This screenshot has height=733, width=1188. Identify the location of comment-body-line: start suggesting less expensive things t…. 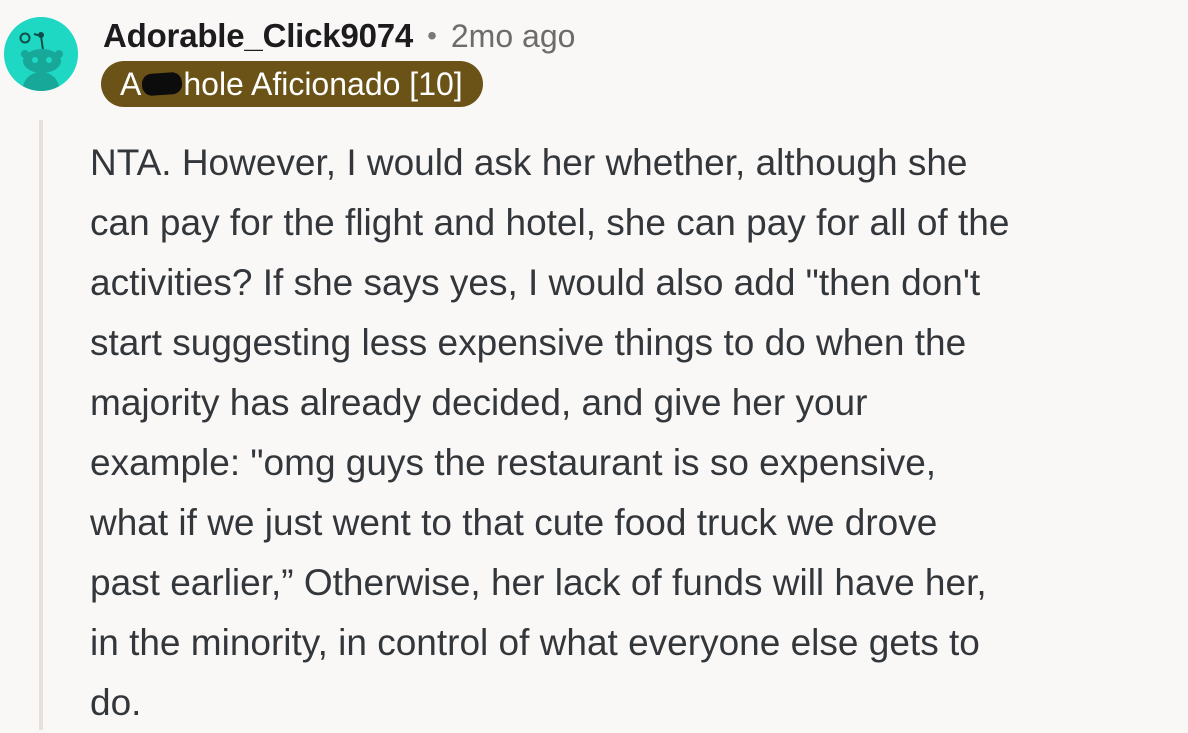
(528, 342).